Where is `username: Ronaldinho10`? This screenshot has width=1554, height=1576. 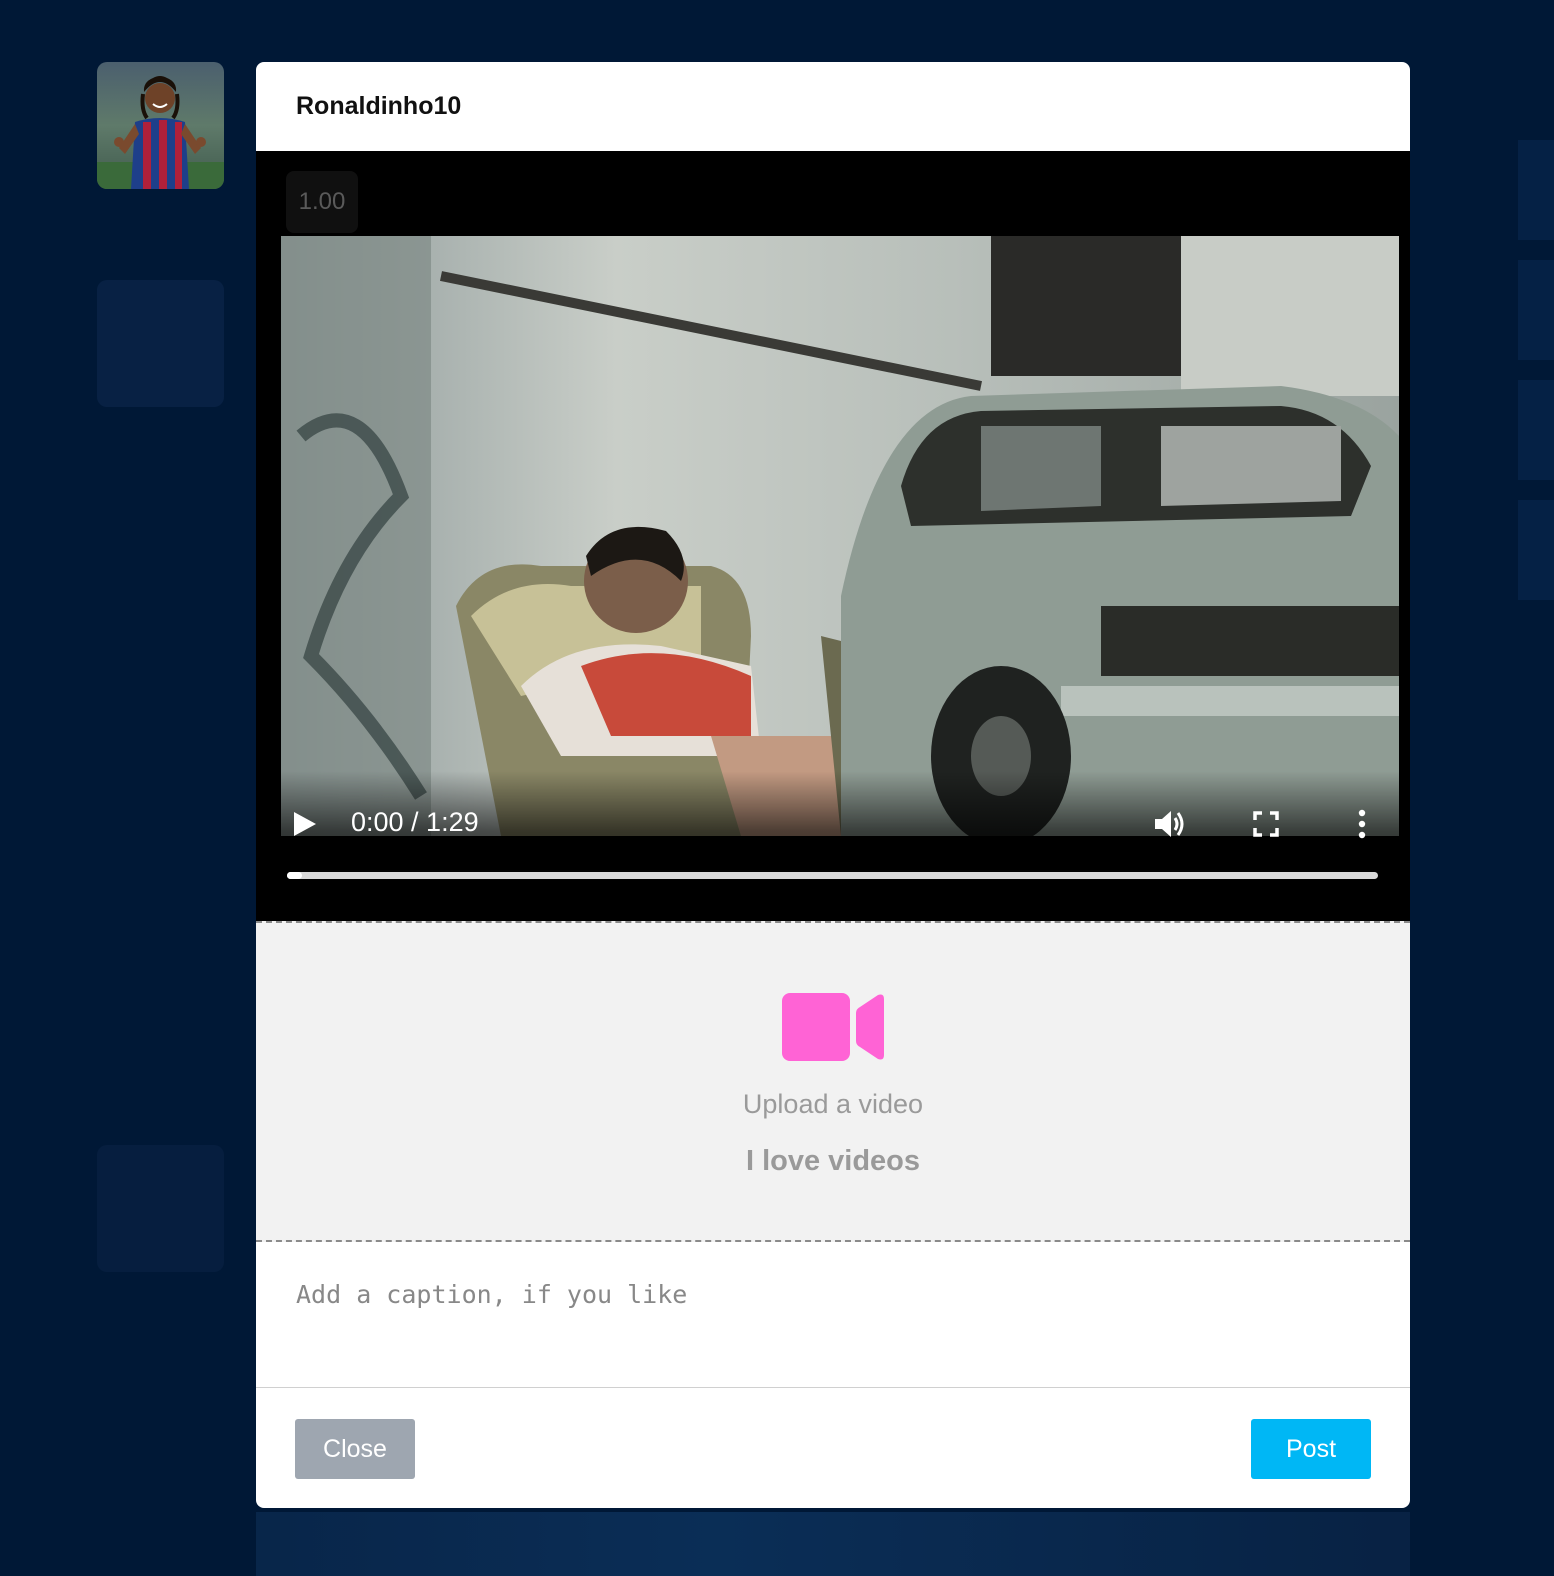
username: Ronaldinho10 is located at coordinates (379, 106).